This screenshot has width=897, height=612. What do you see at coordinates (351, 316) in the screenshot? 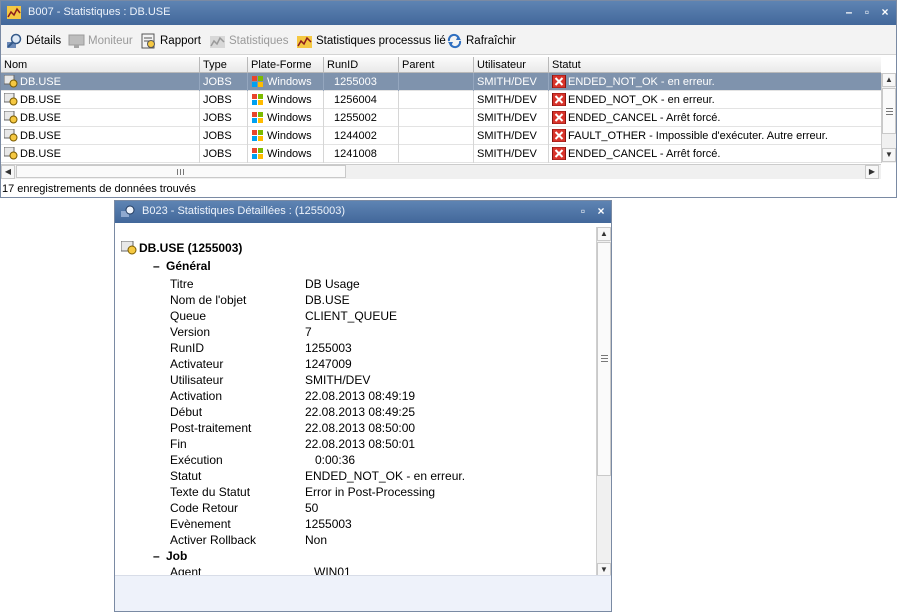
I see `property-value: CLIENT_QUEUE` at bounding box center [351, 316].